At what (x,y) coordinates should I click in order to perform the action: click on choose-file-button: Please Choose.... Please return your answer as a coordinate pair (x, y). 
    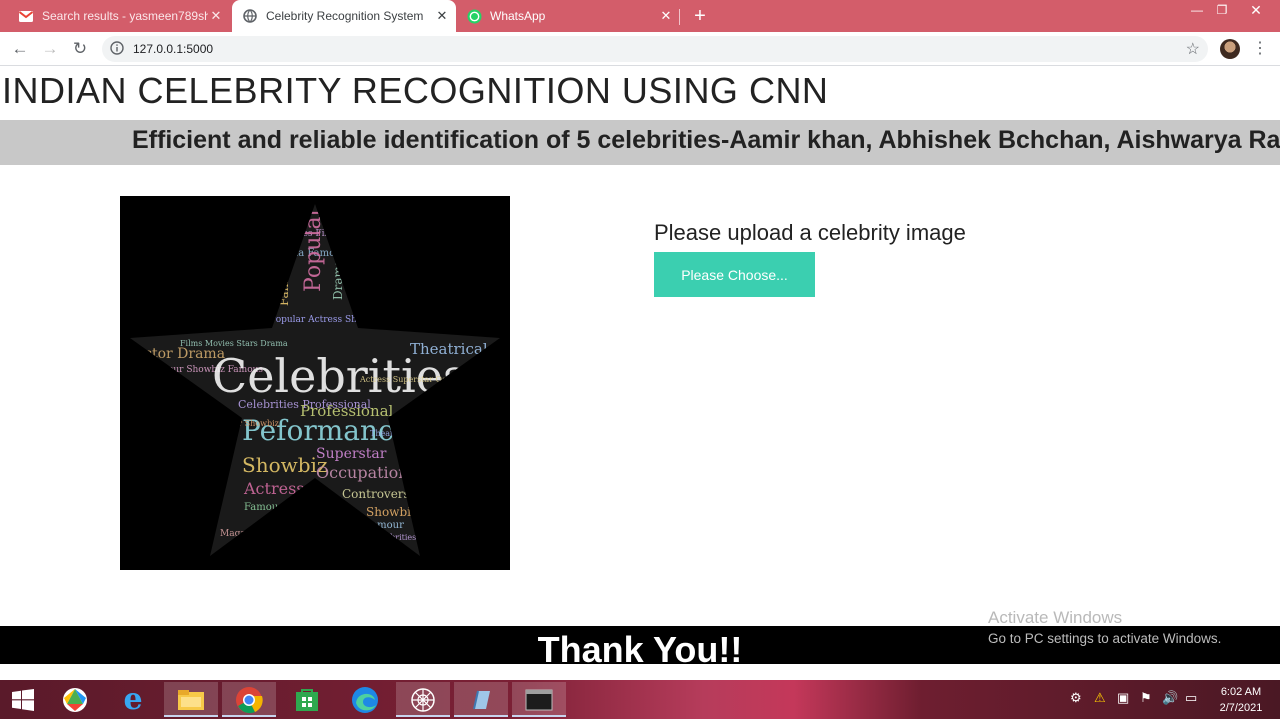
    Looking at the image, I should click on (734, 274).